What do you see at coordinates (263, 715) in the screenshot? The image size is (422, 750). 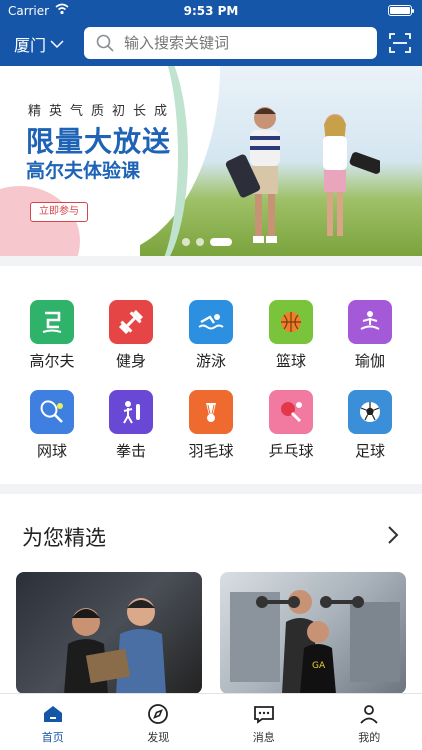 I see `message-icon` at bounding box center [263, 715].